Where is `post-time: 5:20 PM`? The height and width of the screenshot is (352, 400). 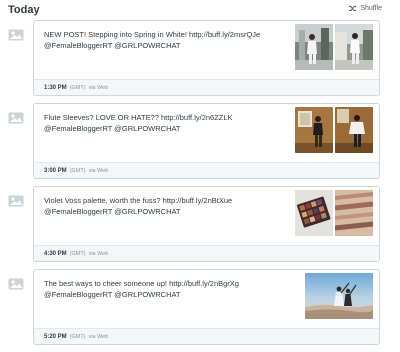
post-time: 5:20 PM is located at coordinates (55, 336).